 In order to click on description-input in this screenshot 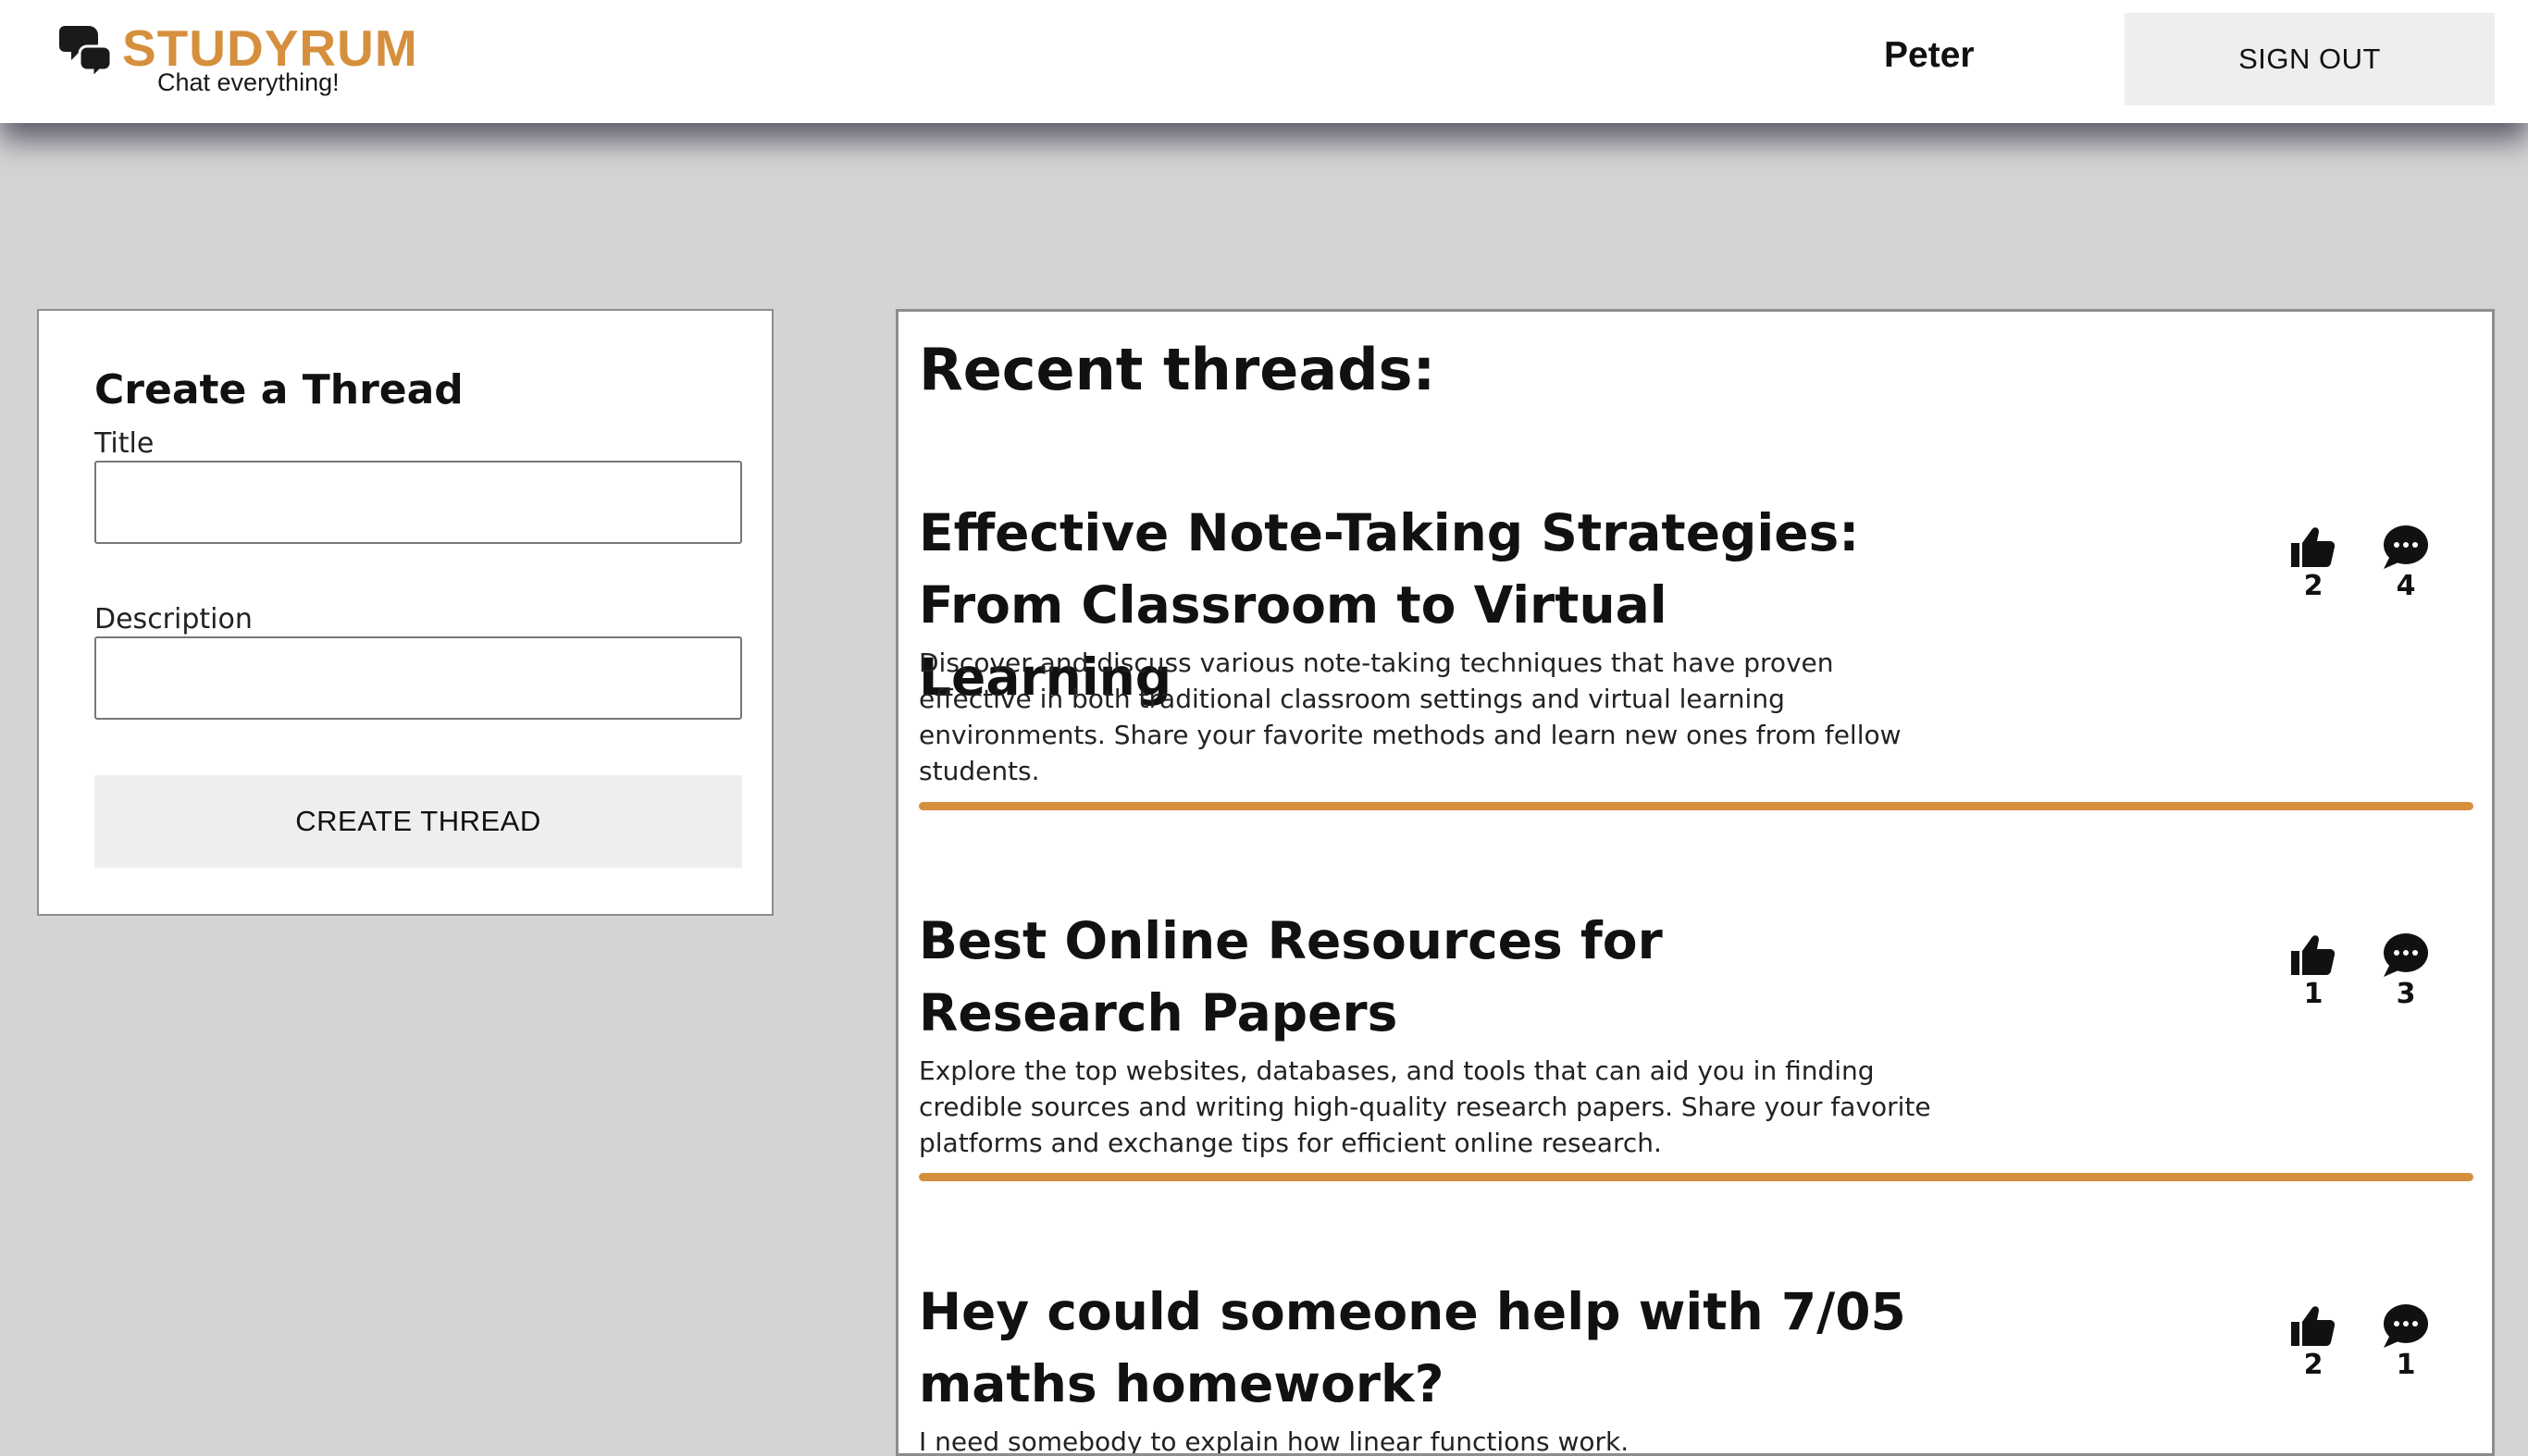, I will do `click(418, 678)`.